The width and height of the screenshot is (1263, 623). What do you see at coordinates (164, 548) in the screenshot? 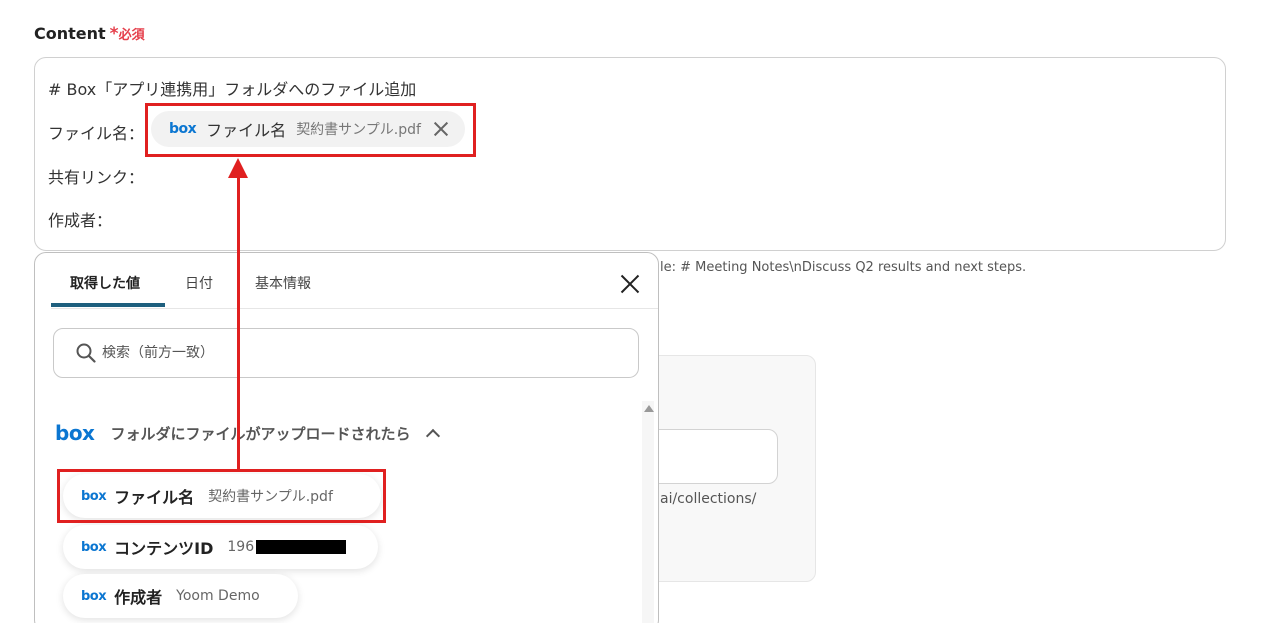
I see `item-name: コンテンツID` at bounding box center [164, 548].